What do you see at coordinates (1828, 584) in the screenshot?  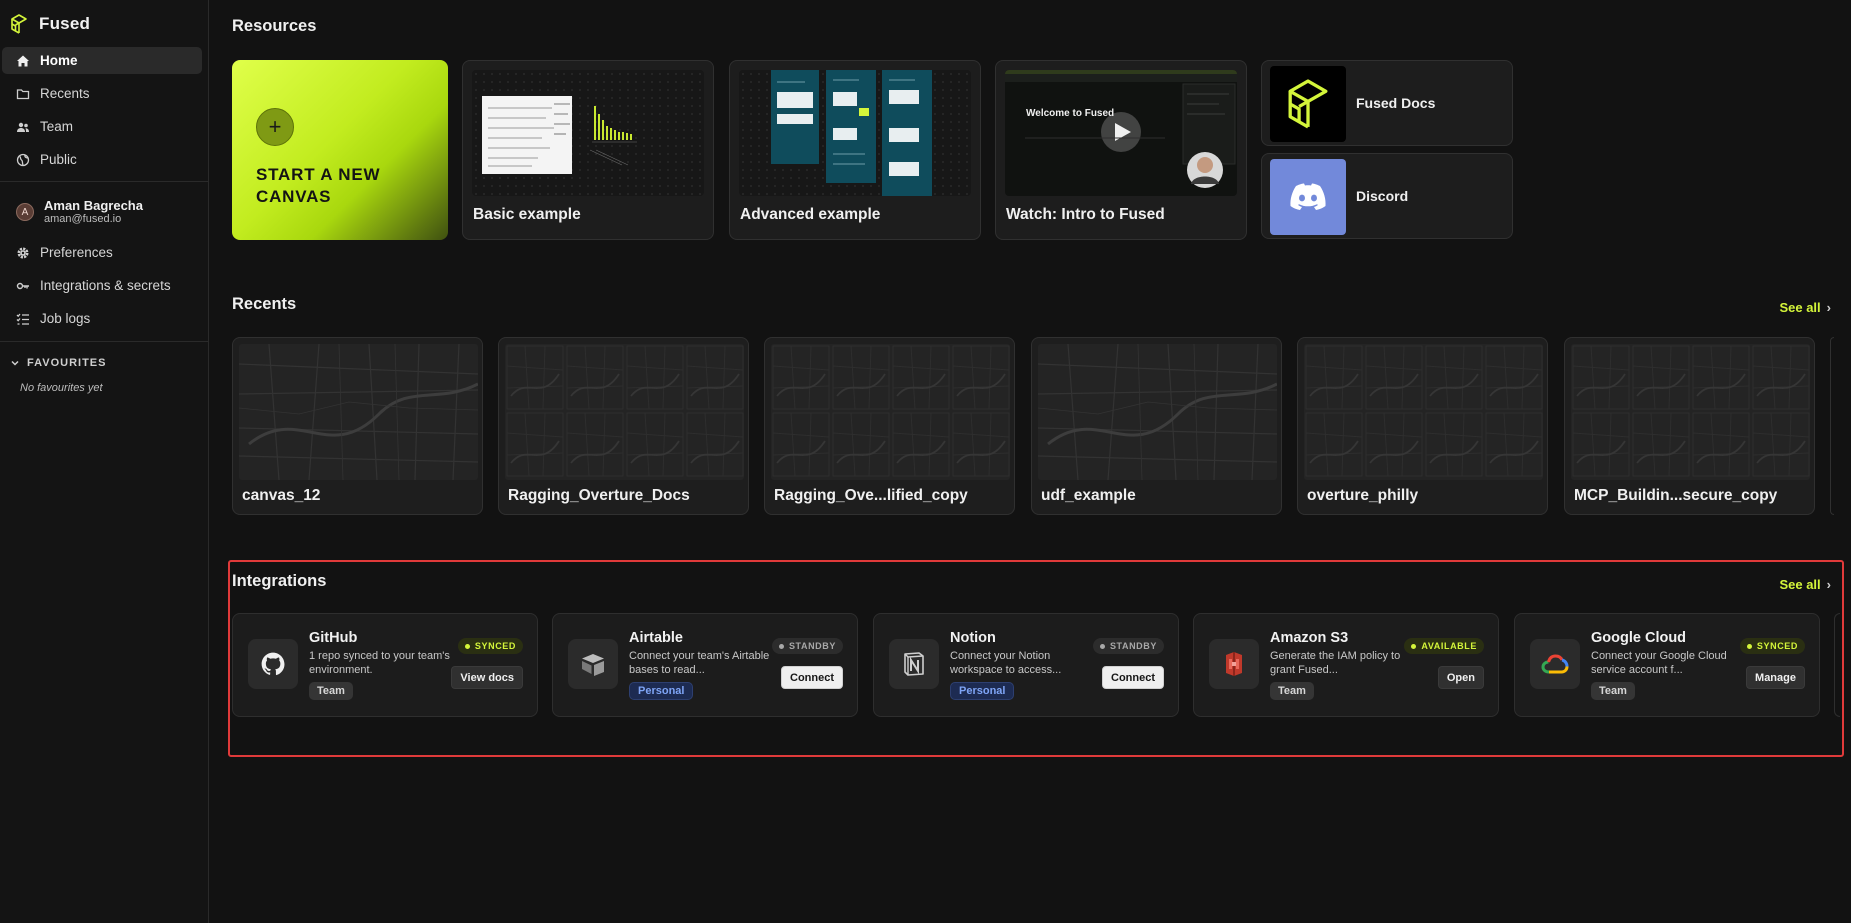 I see `chevron-right-icon: ›` at bounding box center [1828, 584].